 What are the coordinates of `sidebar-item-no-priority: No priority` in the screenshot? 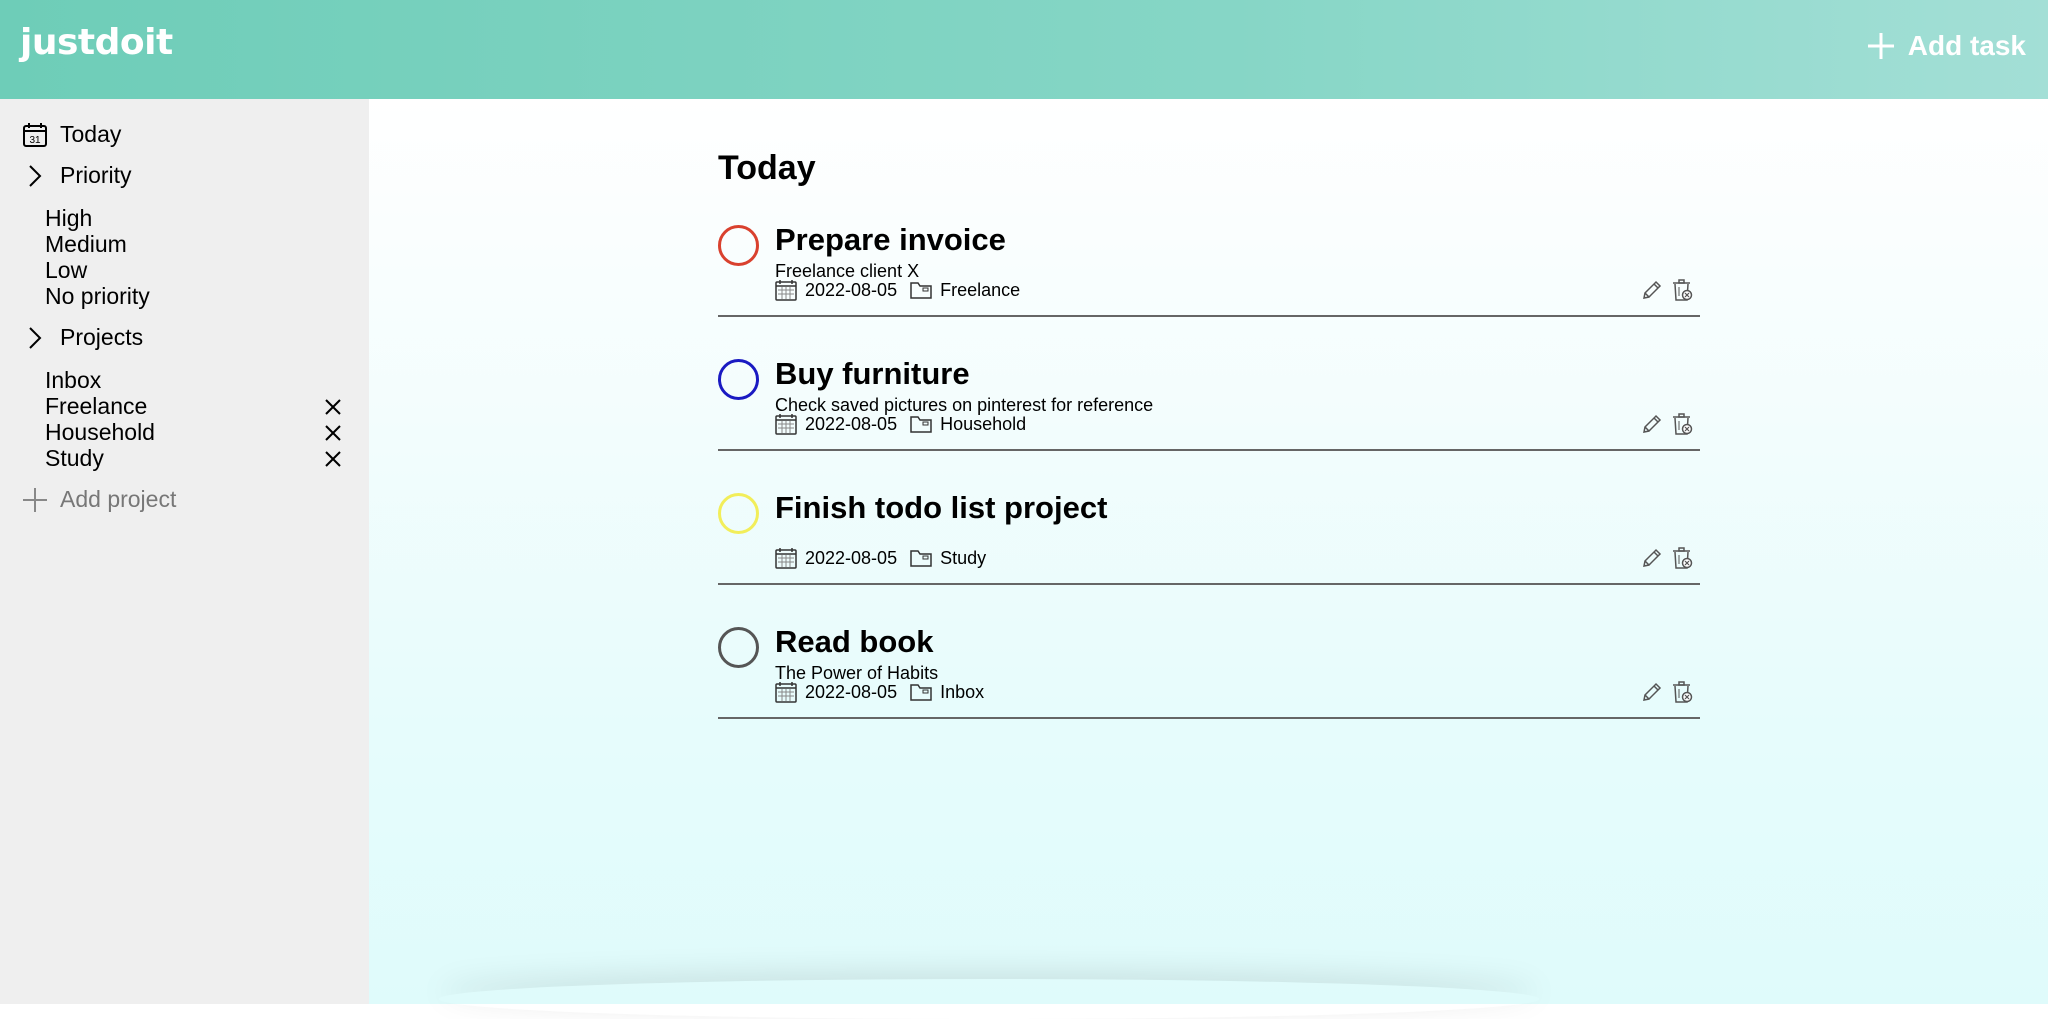 It's located at (97, 296).